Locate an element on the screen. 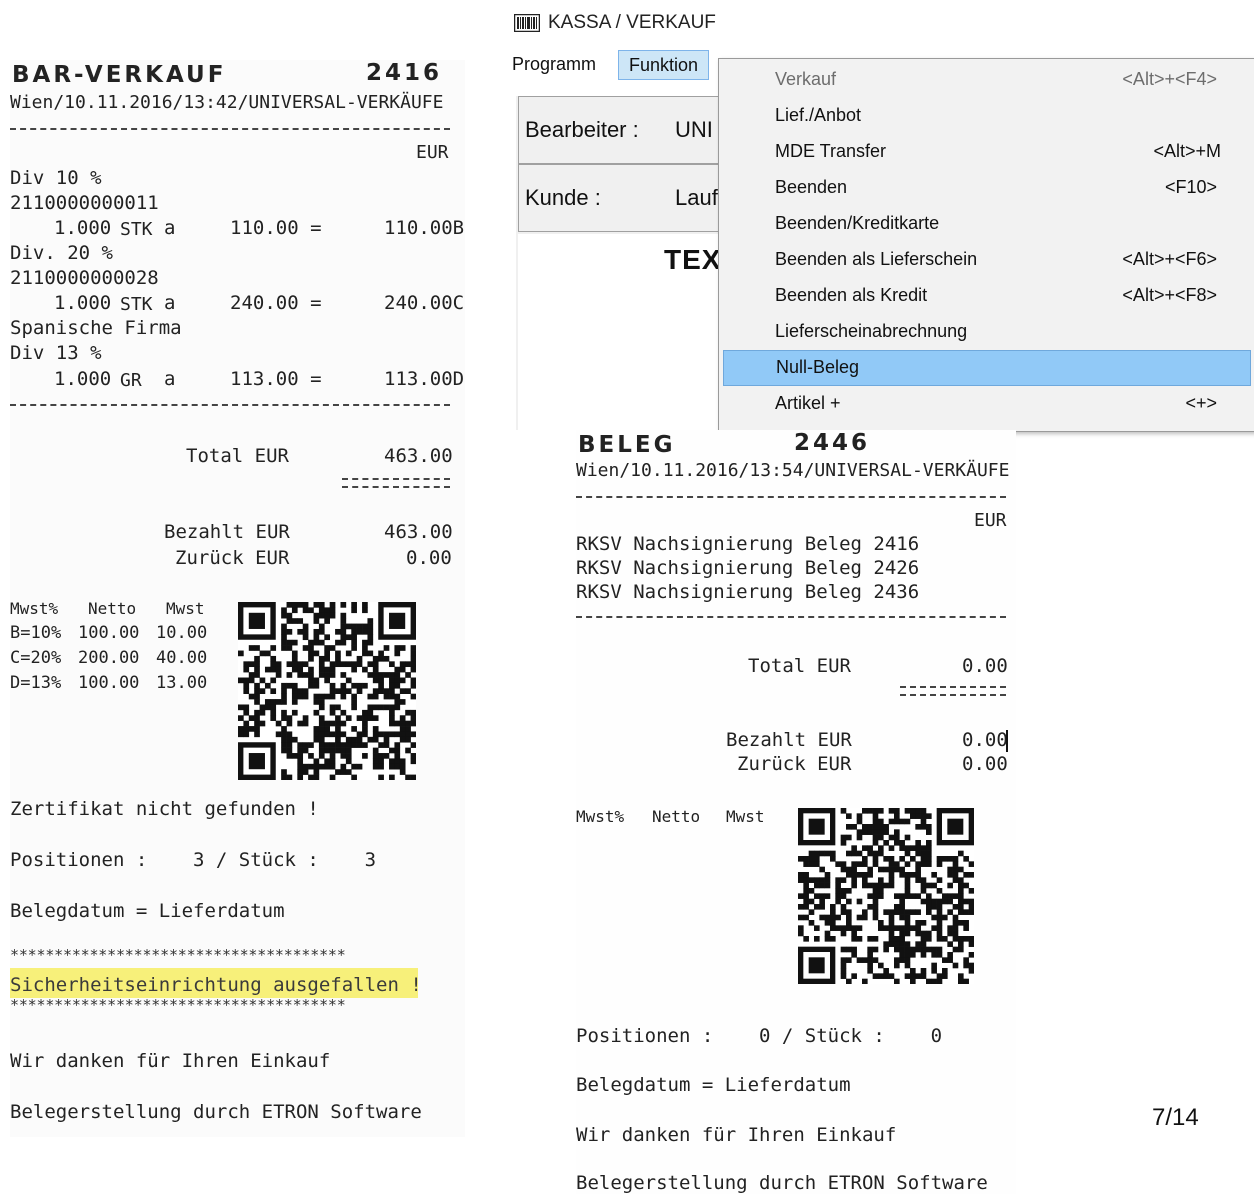 The height and width of the screenshot is (1196, 1254). change-value: 0.00 is located at coordinates (429, 558).